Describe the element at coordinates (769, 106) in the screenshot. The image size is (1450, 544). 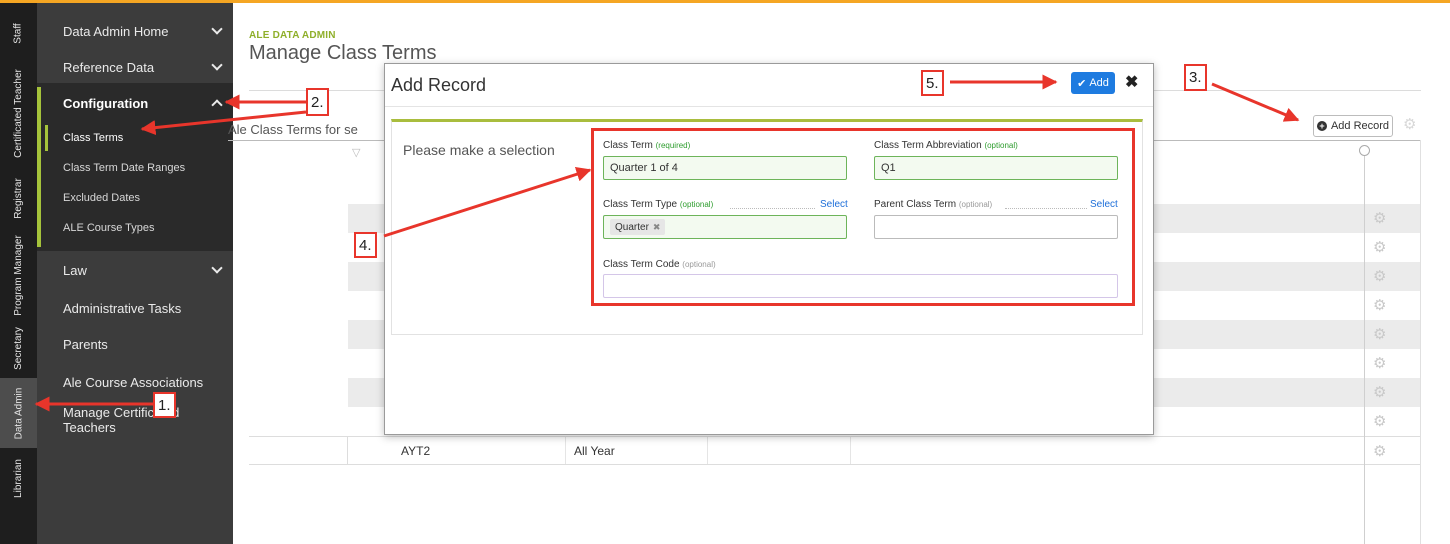
I see `modal-header-divider` at that location.